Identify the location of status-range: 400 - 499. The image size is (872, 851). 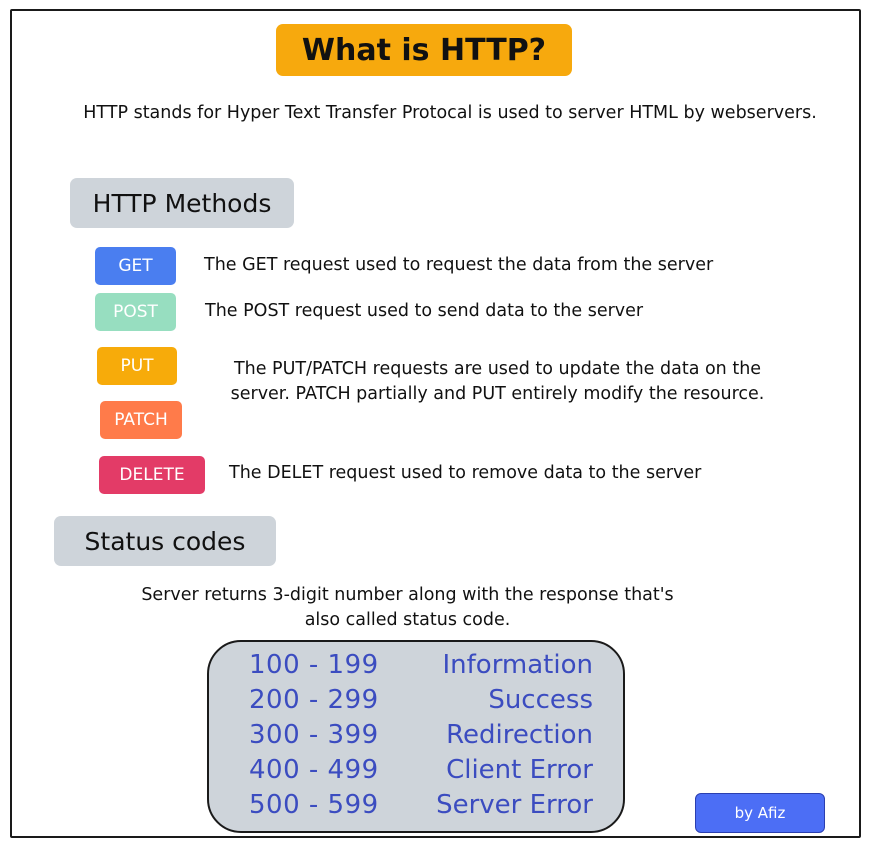
(314, 770).